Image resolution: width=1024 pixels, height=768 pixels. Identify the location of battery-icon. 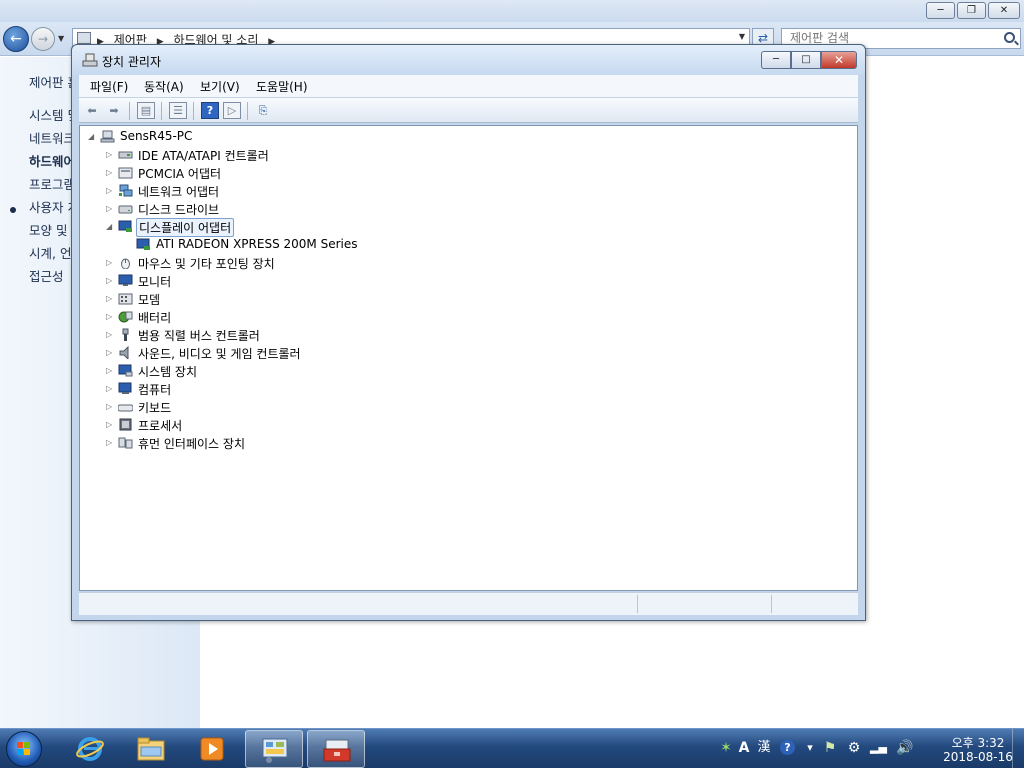
(125, 317).